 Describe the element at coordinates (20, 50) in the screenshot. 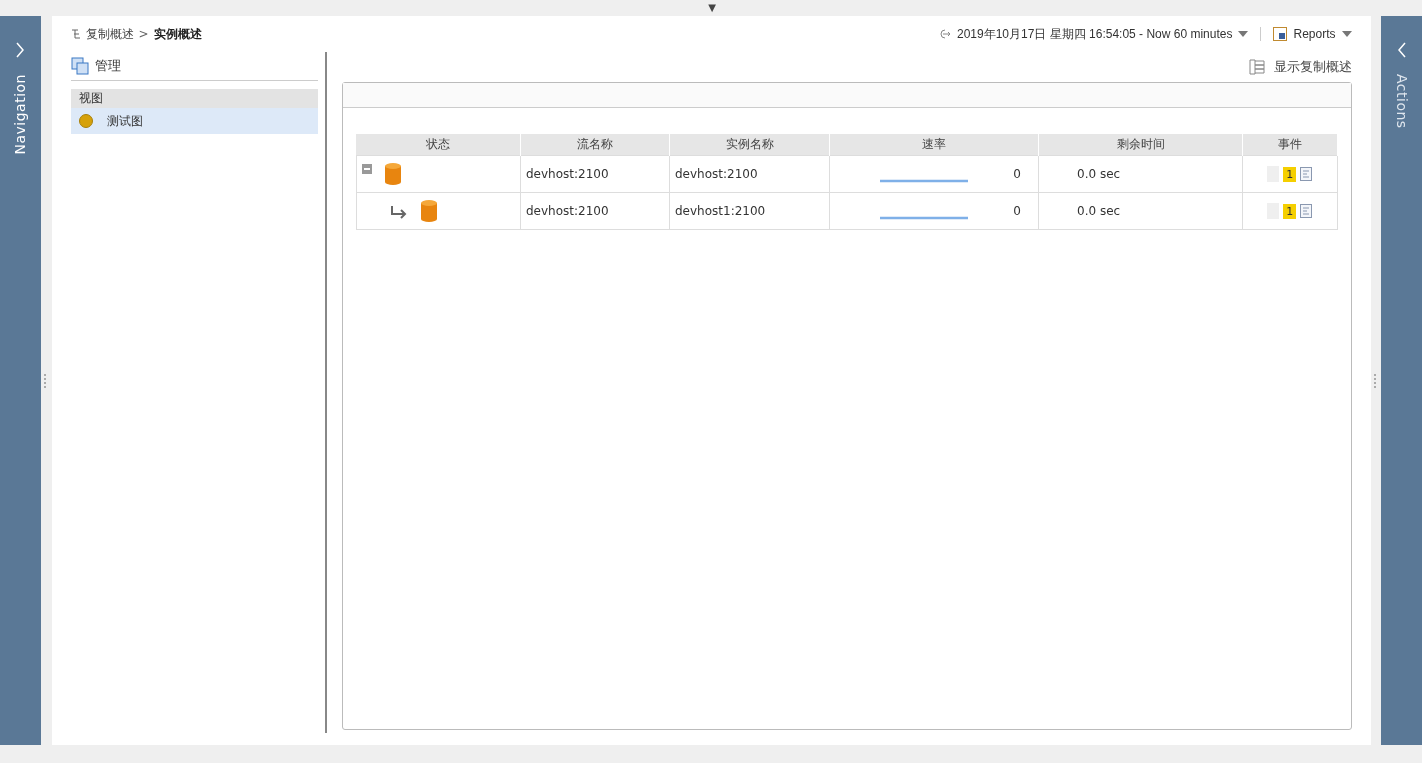

I see `chevron-right-icon` at that location.